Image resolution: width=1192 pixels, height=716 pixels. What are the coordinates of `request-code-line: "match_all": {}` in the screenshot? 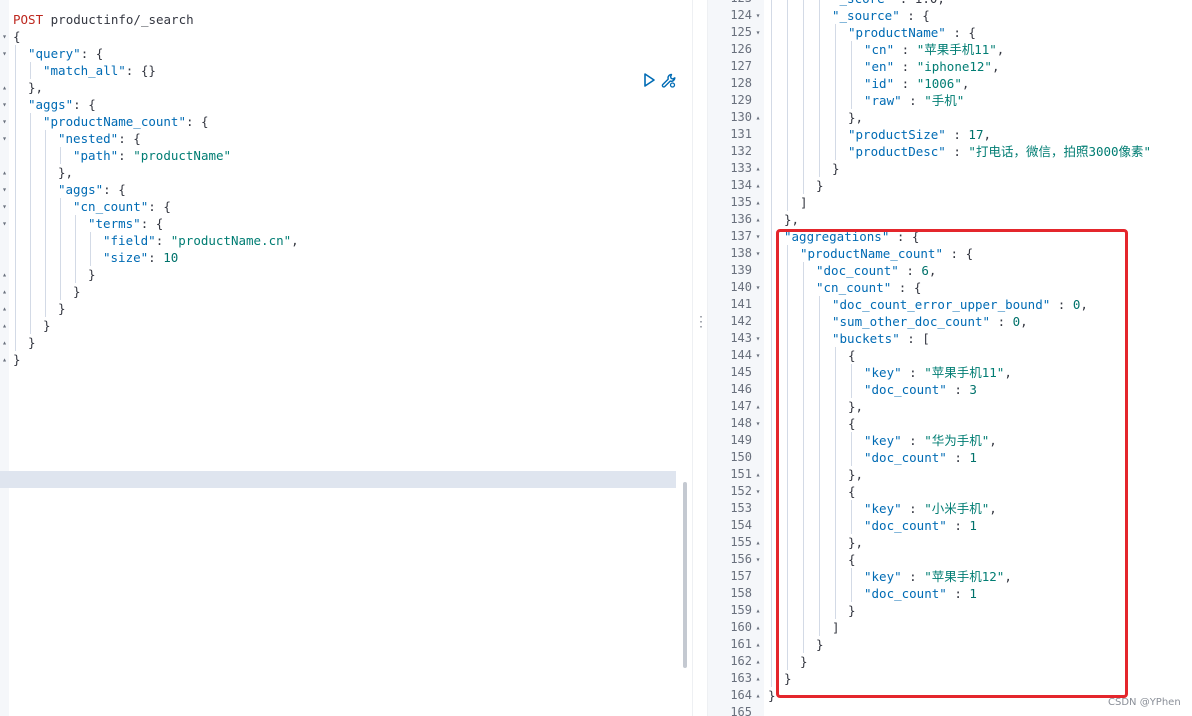 It's located at (340, 70).